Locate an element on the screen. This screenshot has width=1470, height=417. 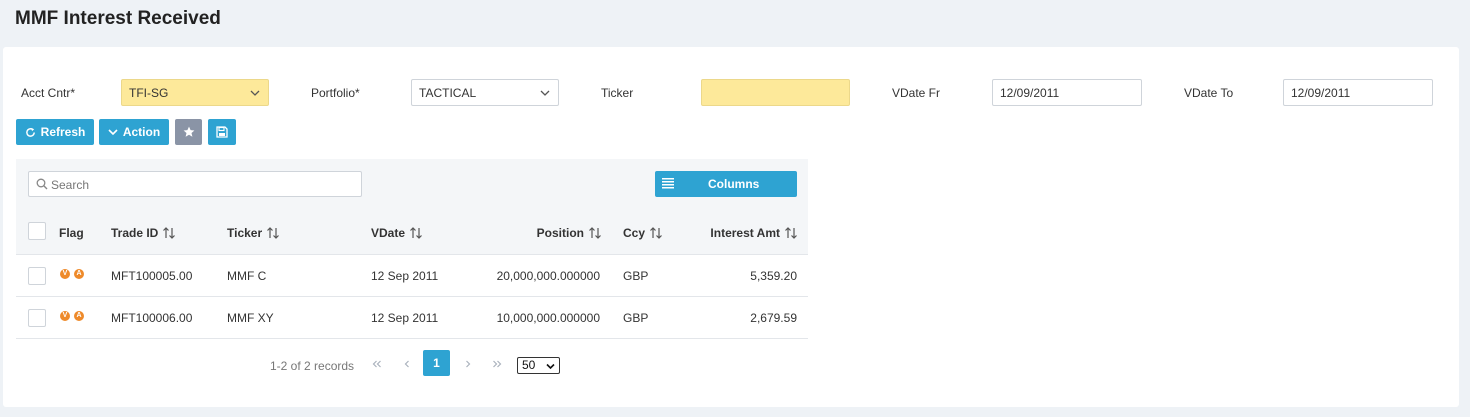
select-all-checkbox is located at coordinates (37, 231).